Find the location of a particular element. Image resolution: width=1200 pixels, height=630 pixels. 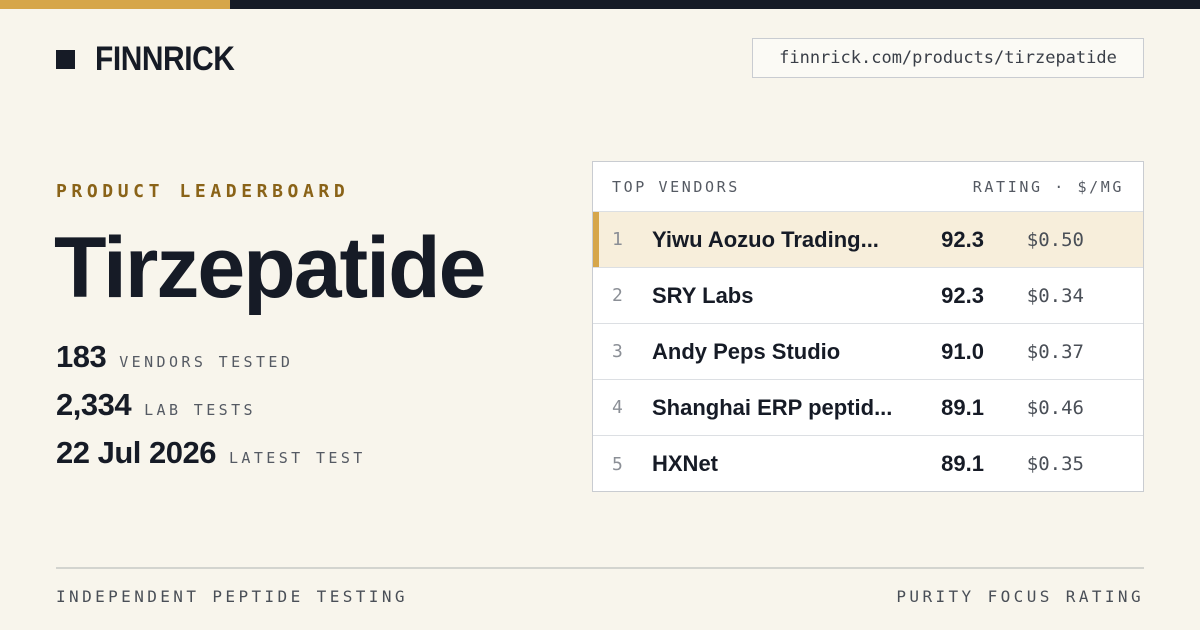

leaderboard-row: 4 Shanghai ERP peptid... 89.1 $0.46 is located at coordinates (868, 408).